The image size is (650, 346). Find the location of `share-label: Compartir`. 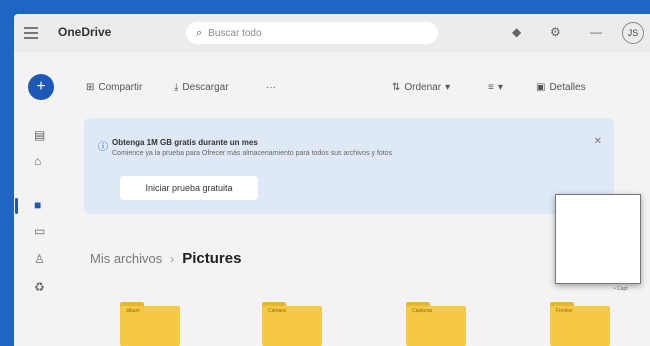

share-label: Compartir is located at coordinates (120, 87).